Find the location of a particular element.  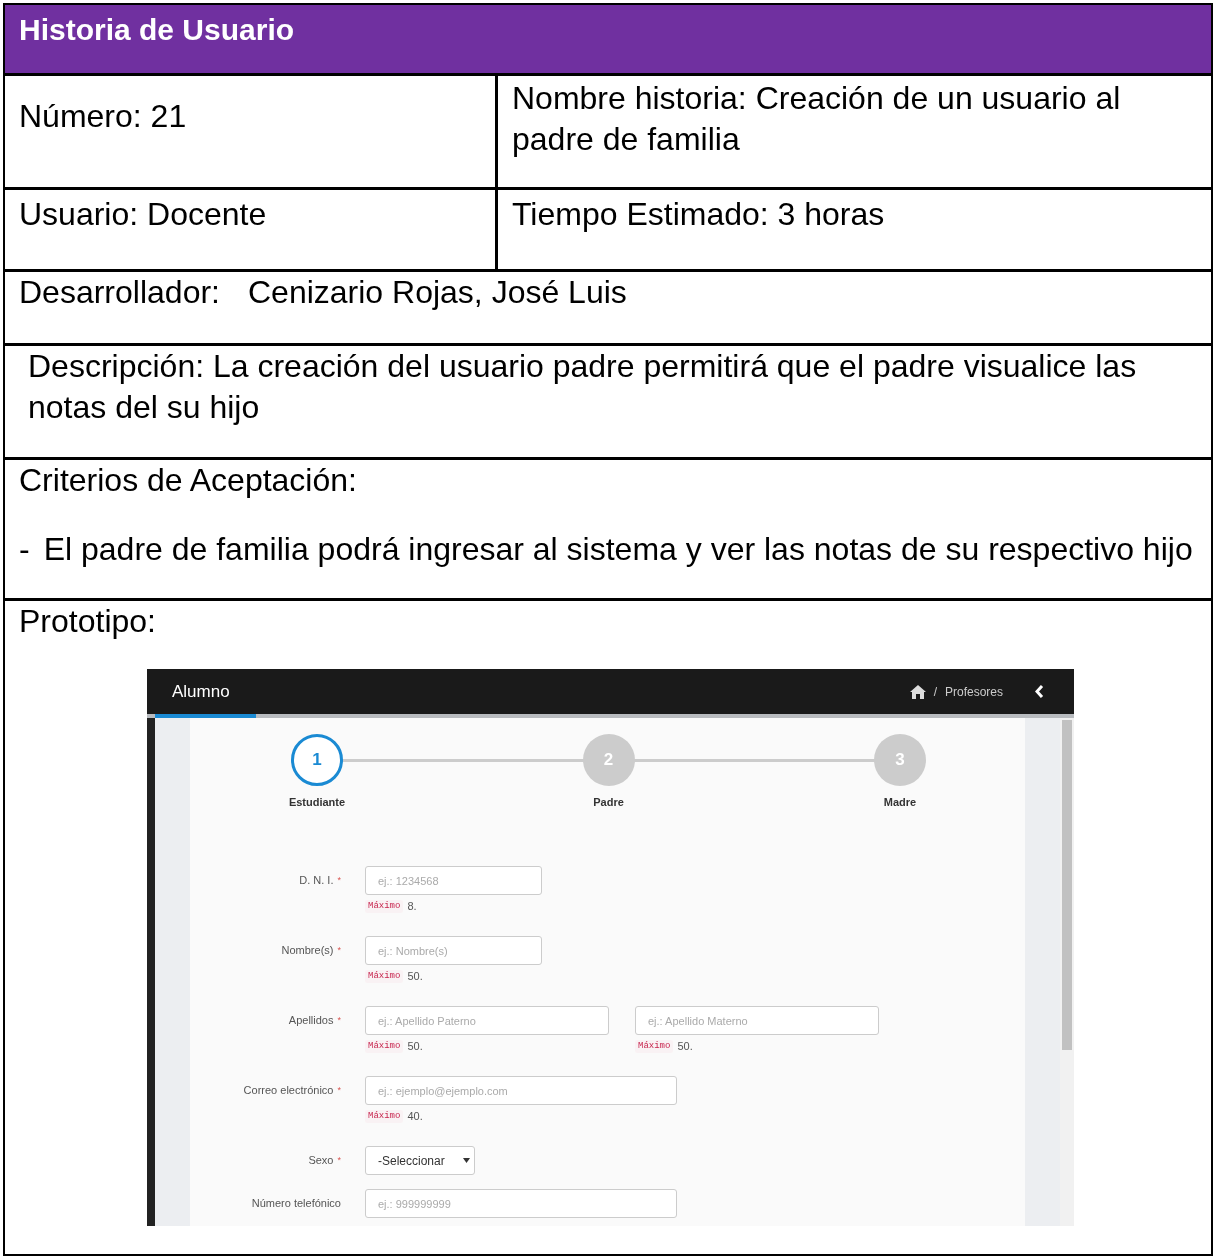

field-label: Nombre(s) is located at coordinates (307, 951).